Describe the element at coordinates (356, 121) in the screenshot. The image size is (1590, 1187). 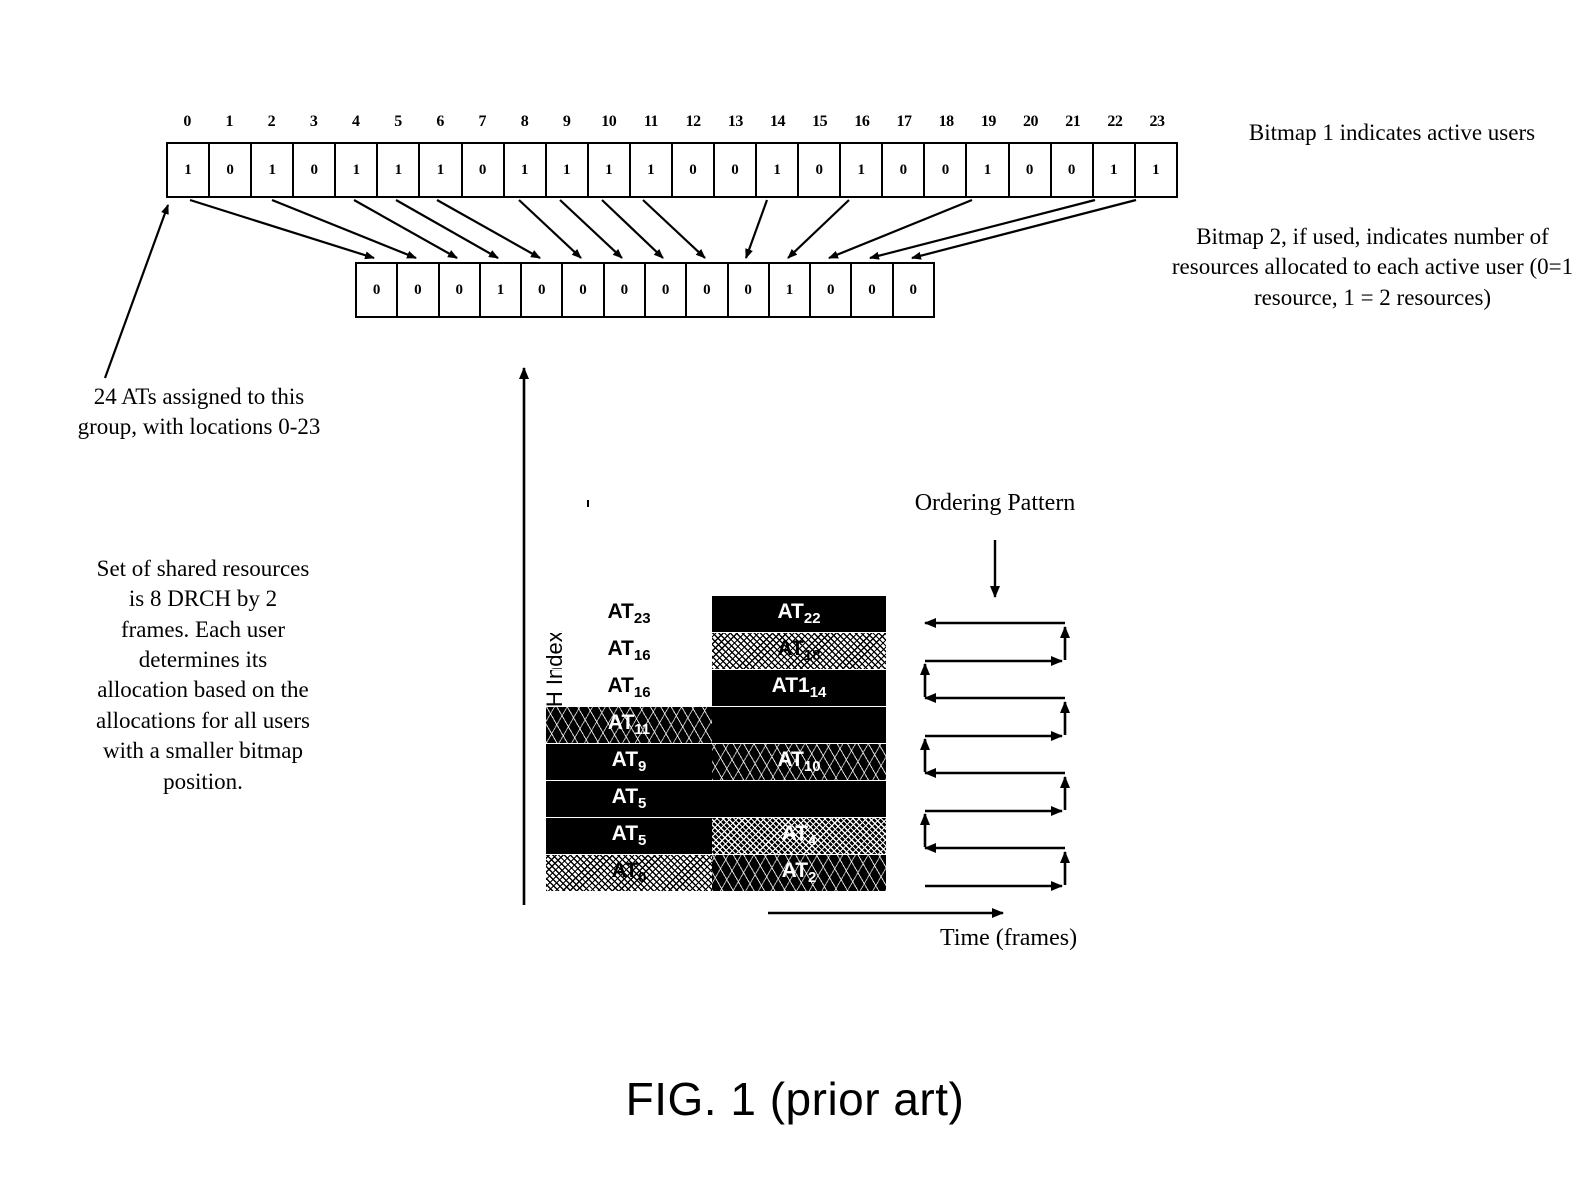
I see `bitmap1-index: 4` at that location.